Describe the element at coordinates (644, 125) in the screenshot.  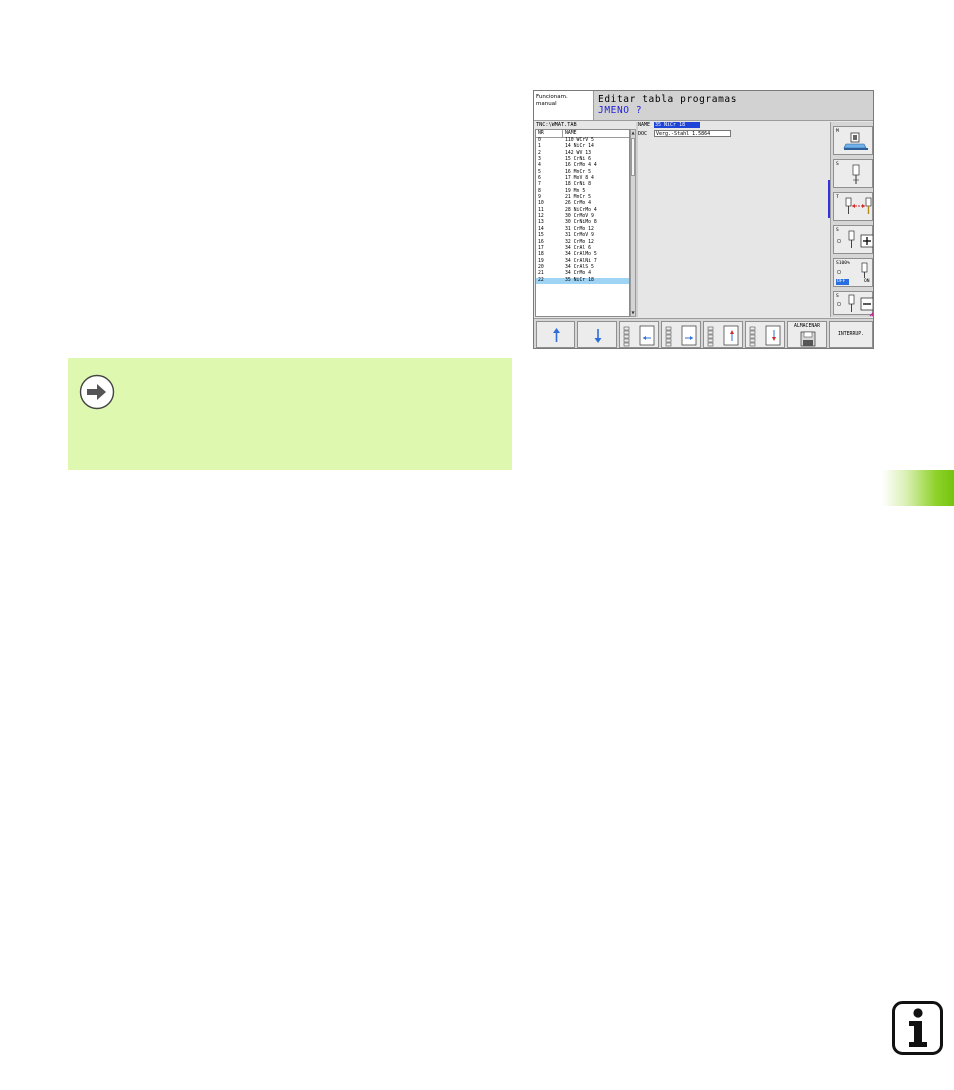
I see `name-label: NAME` at that location.